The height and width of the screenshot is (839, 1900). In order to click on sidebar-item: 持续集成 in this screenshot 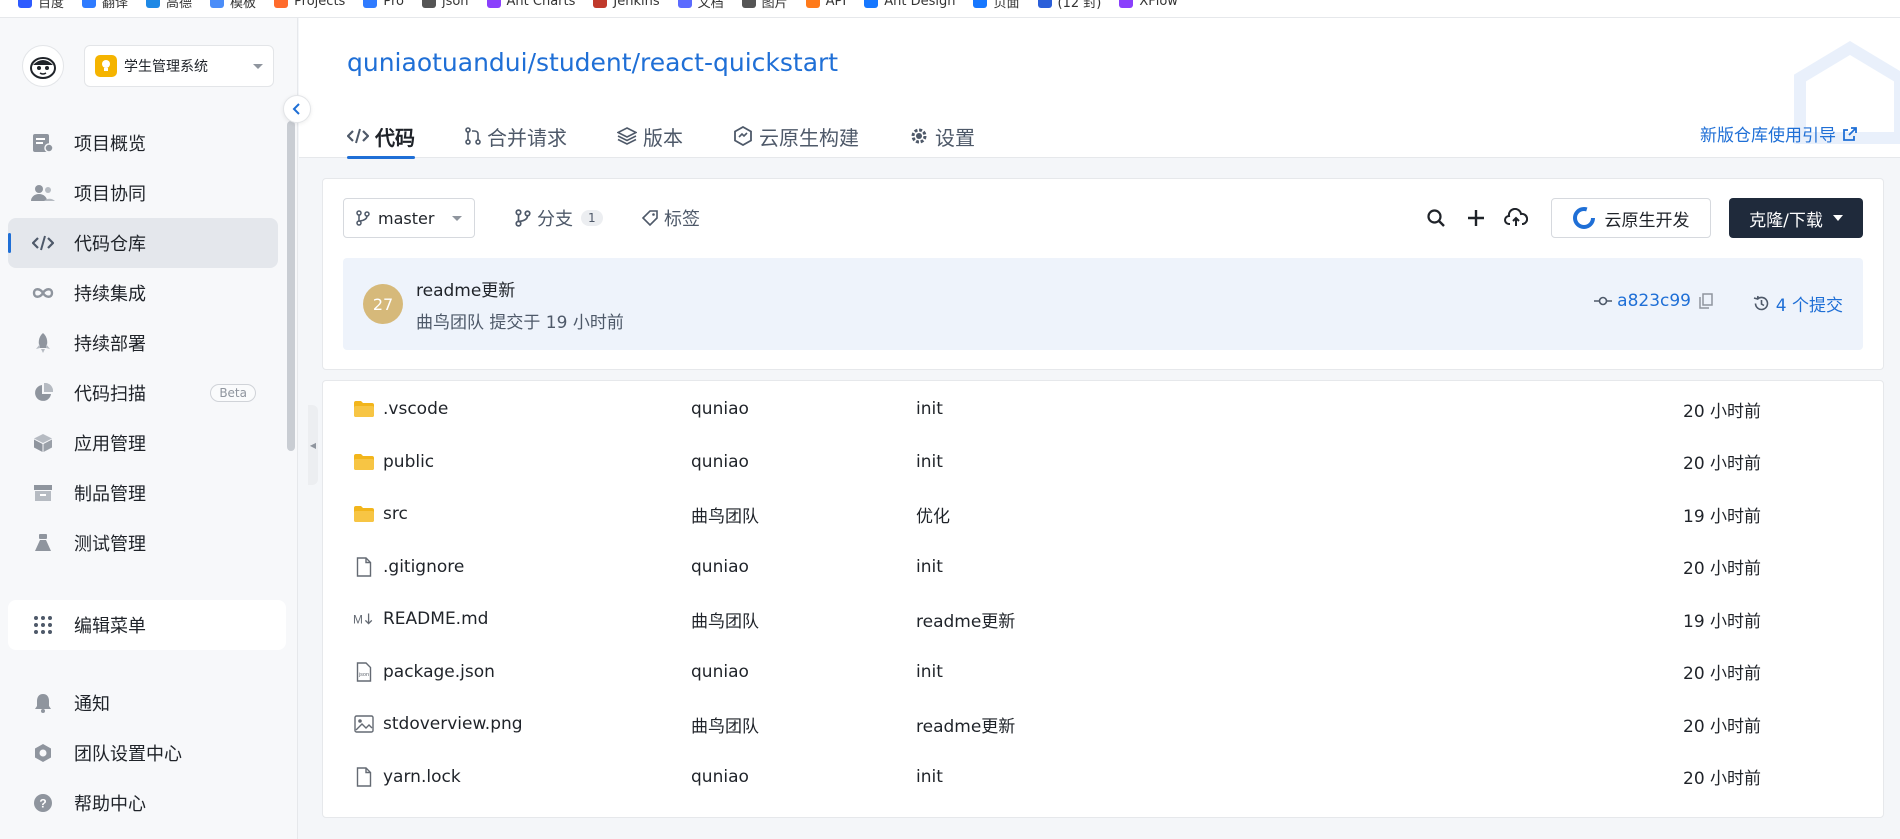, I will do `click(143, 293)`.